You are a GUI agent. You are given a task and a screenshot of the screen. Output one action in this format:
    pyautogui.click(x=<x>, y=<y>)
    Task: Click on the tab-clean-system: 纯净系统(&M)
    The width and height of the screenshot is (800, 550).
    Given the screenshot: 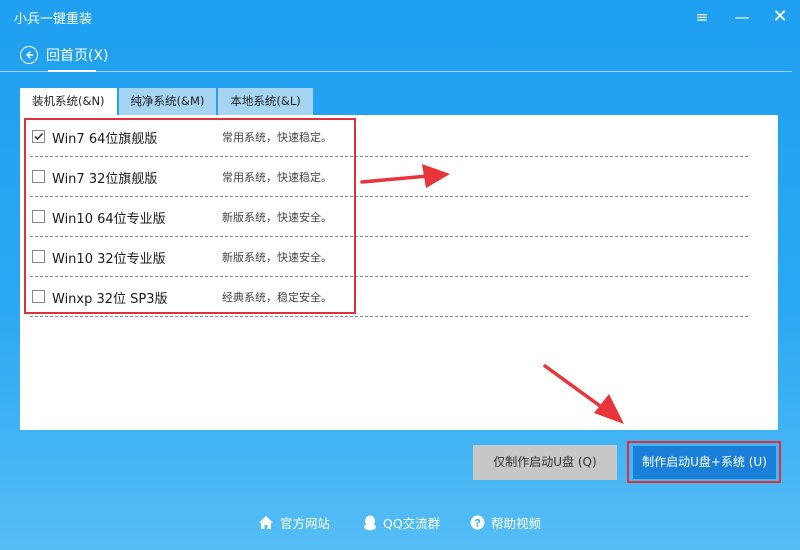 What is the action you would take?
    pyautogui.click(x=167, y=101)
    